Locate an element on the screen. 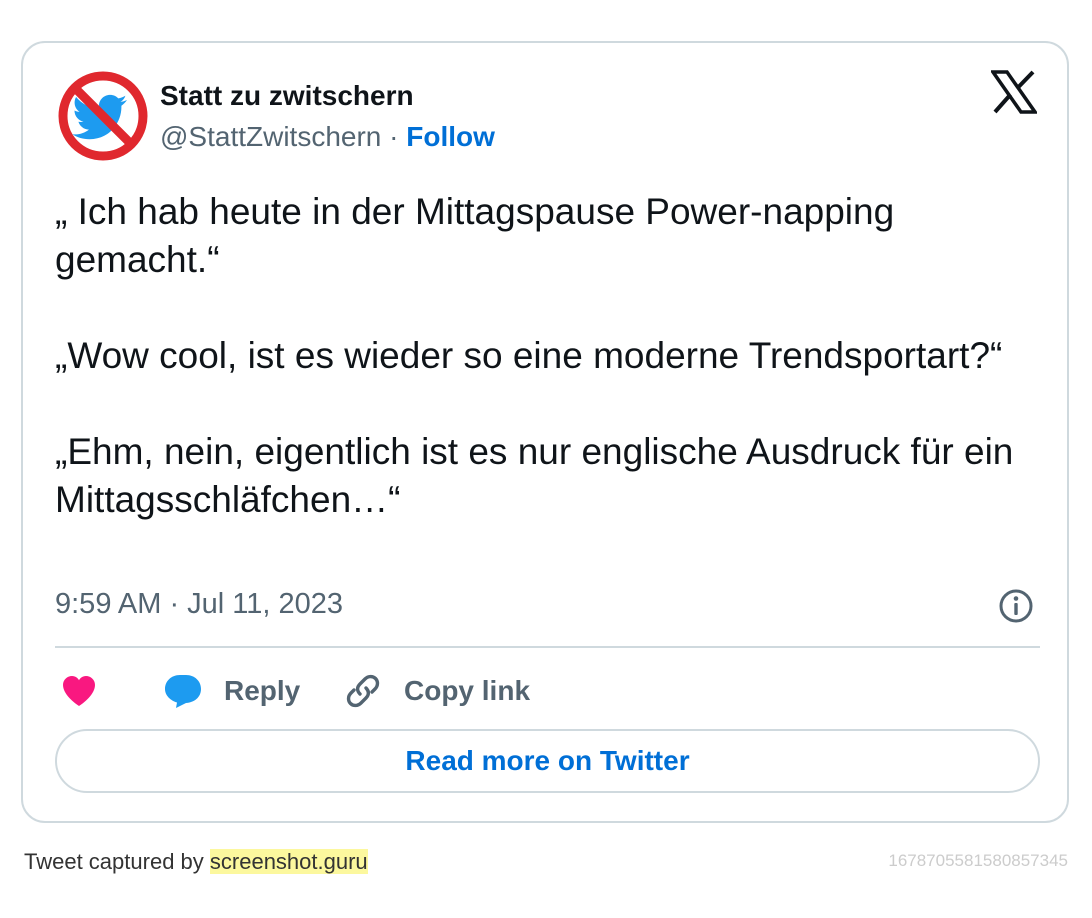 This screenshot has height=918, width=1092. link-icon is located at coordinates (363, 691).